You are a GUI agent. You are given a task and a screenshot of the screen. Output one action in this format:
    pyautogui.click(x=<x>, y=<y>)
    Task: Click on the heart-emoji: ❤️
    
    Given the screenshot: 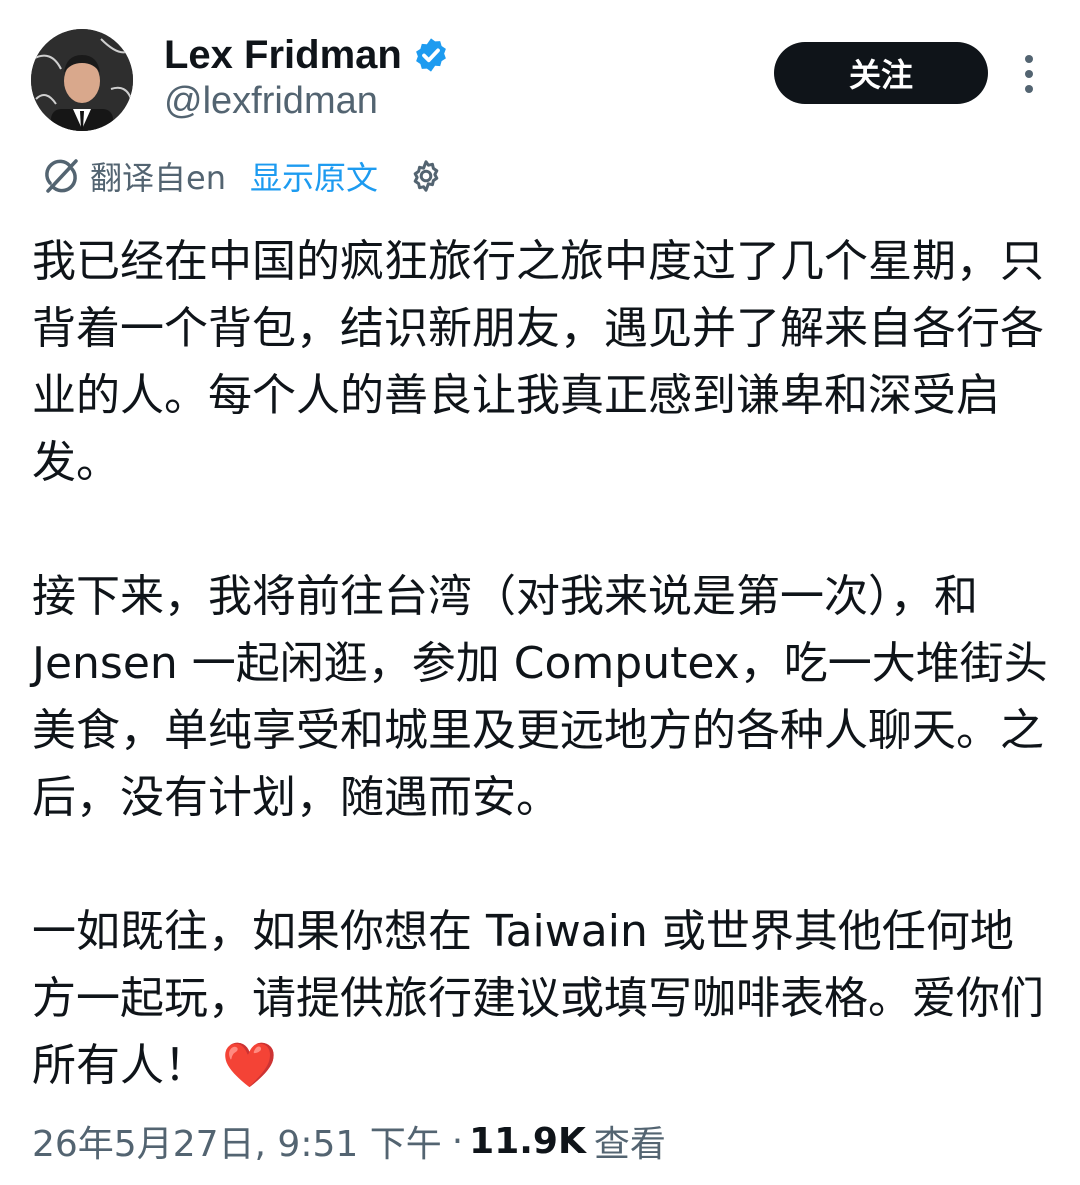 What is the action you would take?
    pyautogui.click(x=249, y=1065)
    